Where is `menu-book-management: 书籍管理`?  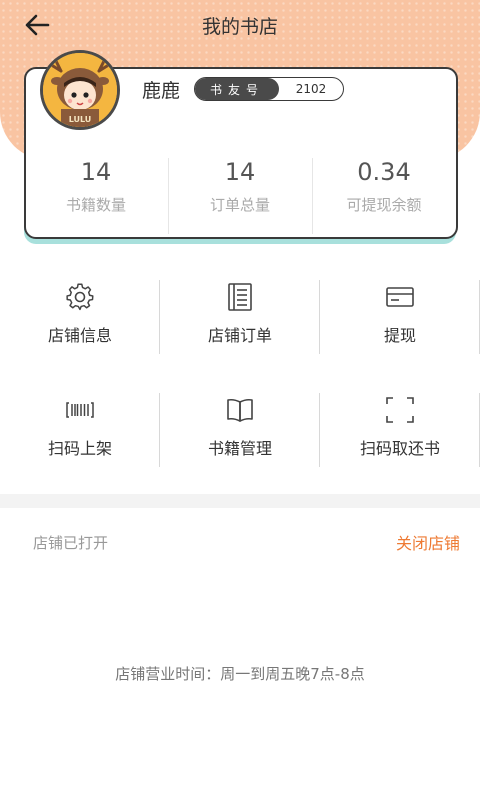 menu-book-management: 书籍管理 is located at coordinates (240, 441).